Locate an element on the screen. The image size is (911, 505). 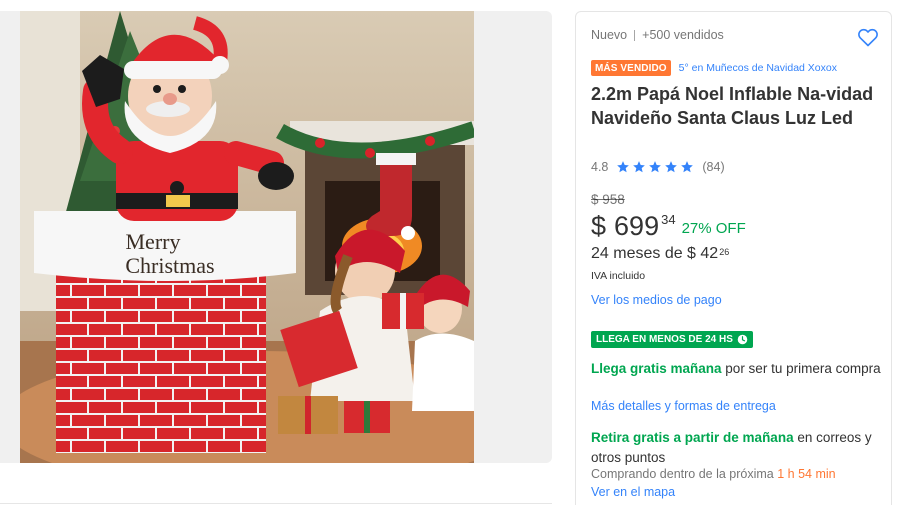
image-text-christmas: Christmas is located at coordinates (169, 265).